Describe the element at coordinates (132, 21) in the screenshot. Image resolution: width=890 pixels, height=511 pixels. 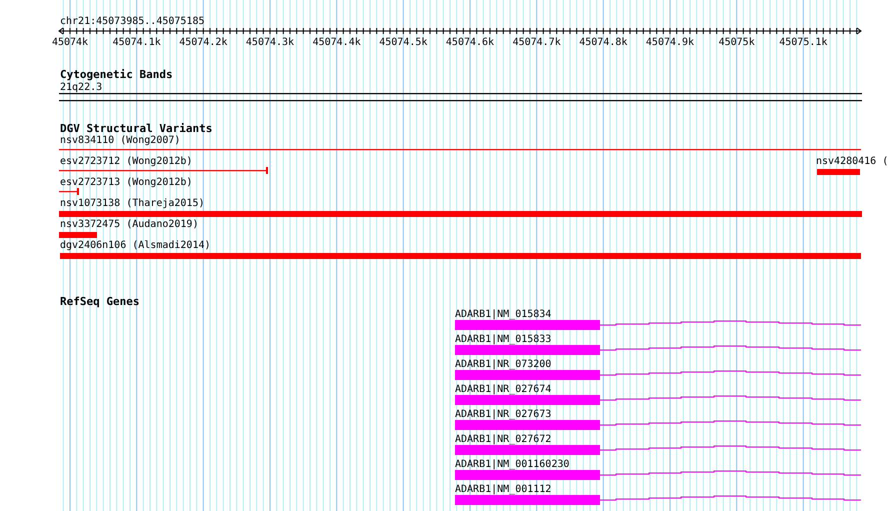
I see `region-label: chr21:45073985..45075185` at that location.